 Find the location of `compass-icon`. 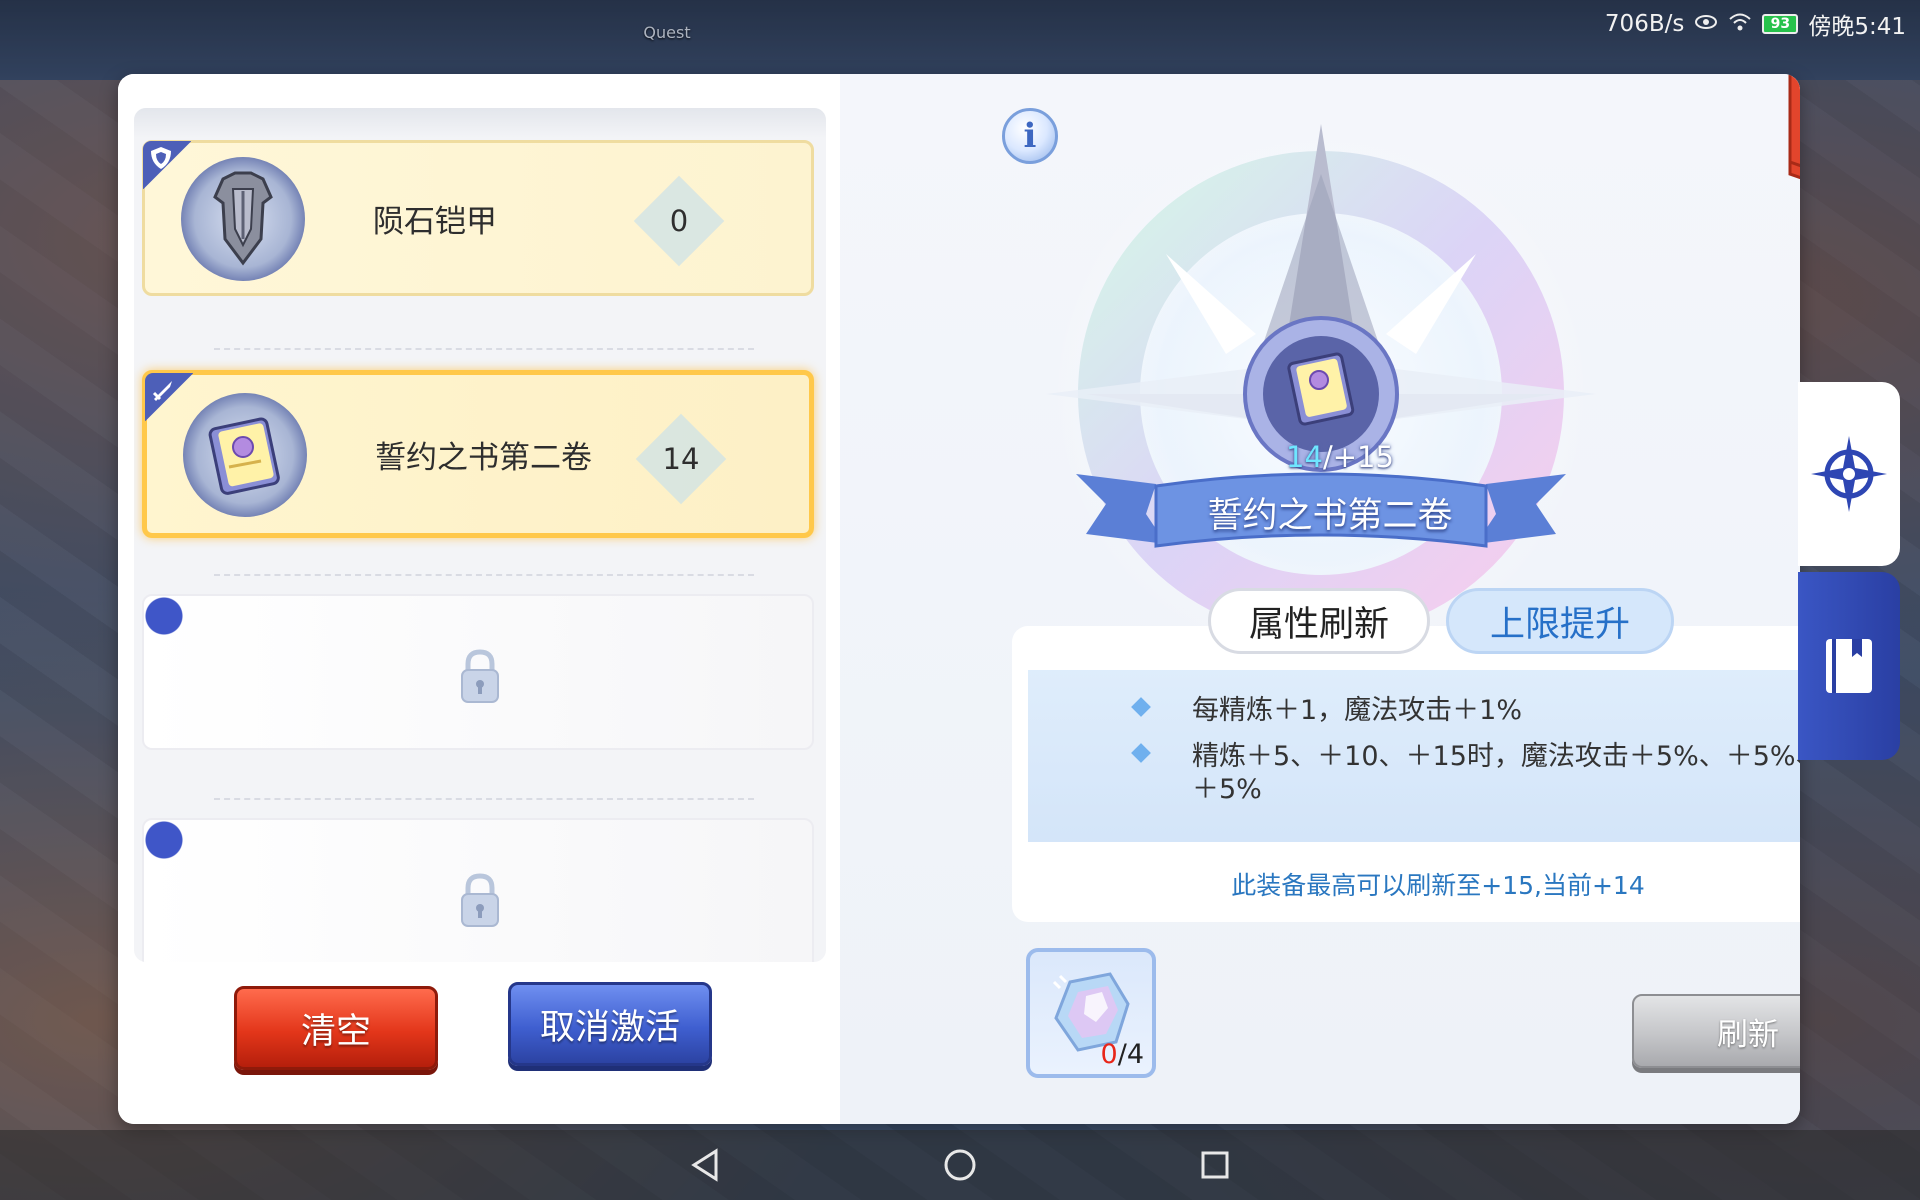

compass-icon is located at coordinates (1849, 474).